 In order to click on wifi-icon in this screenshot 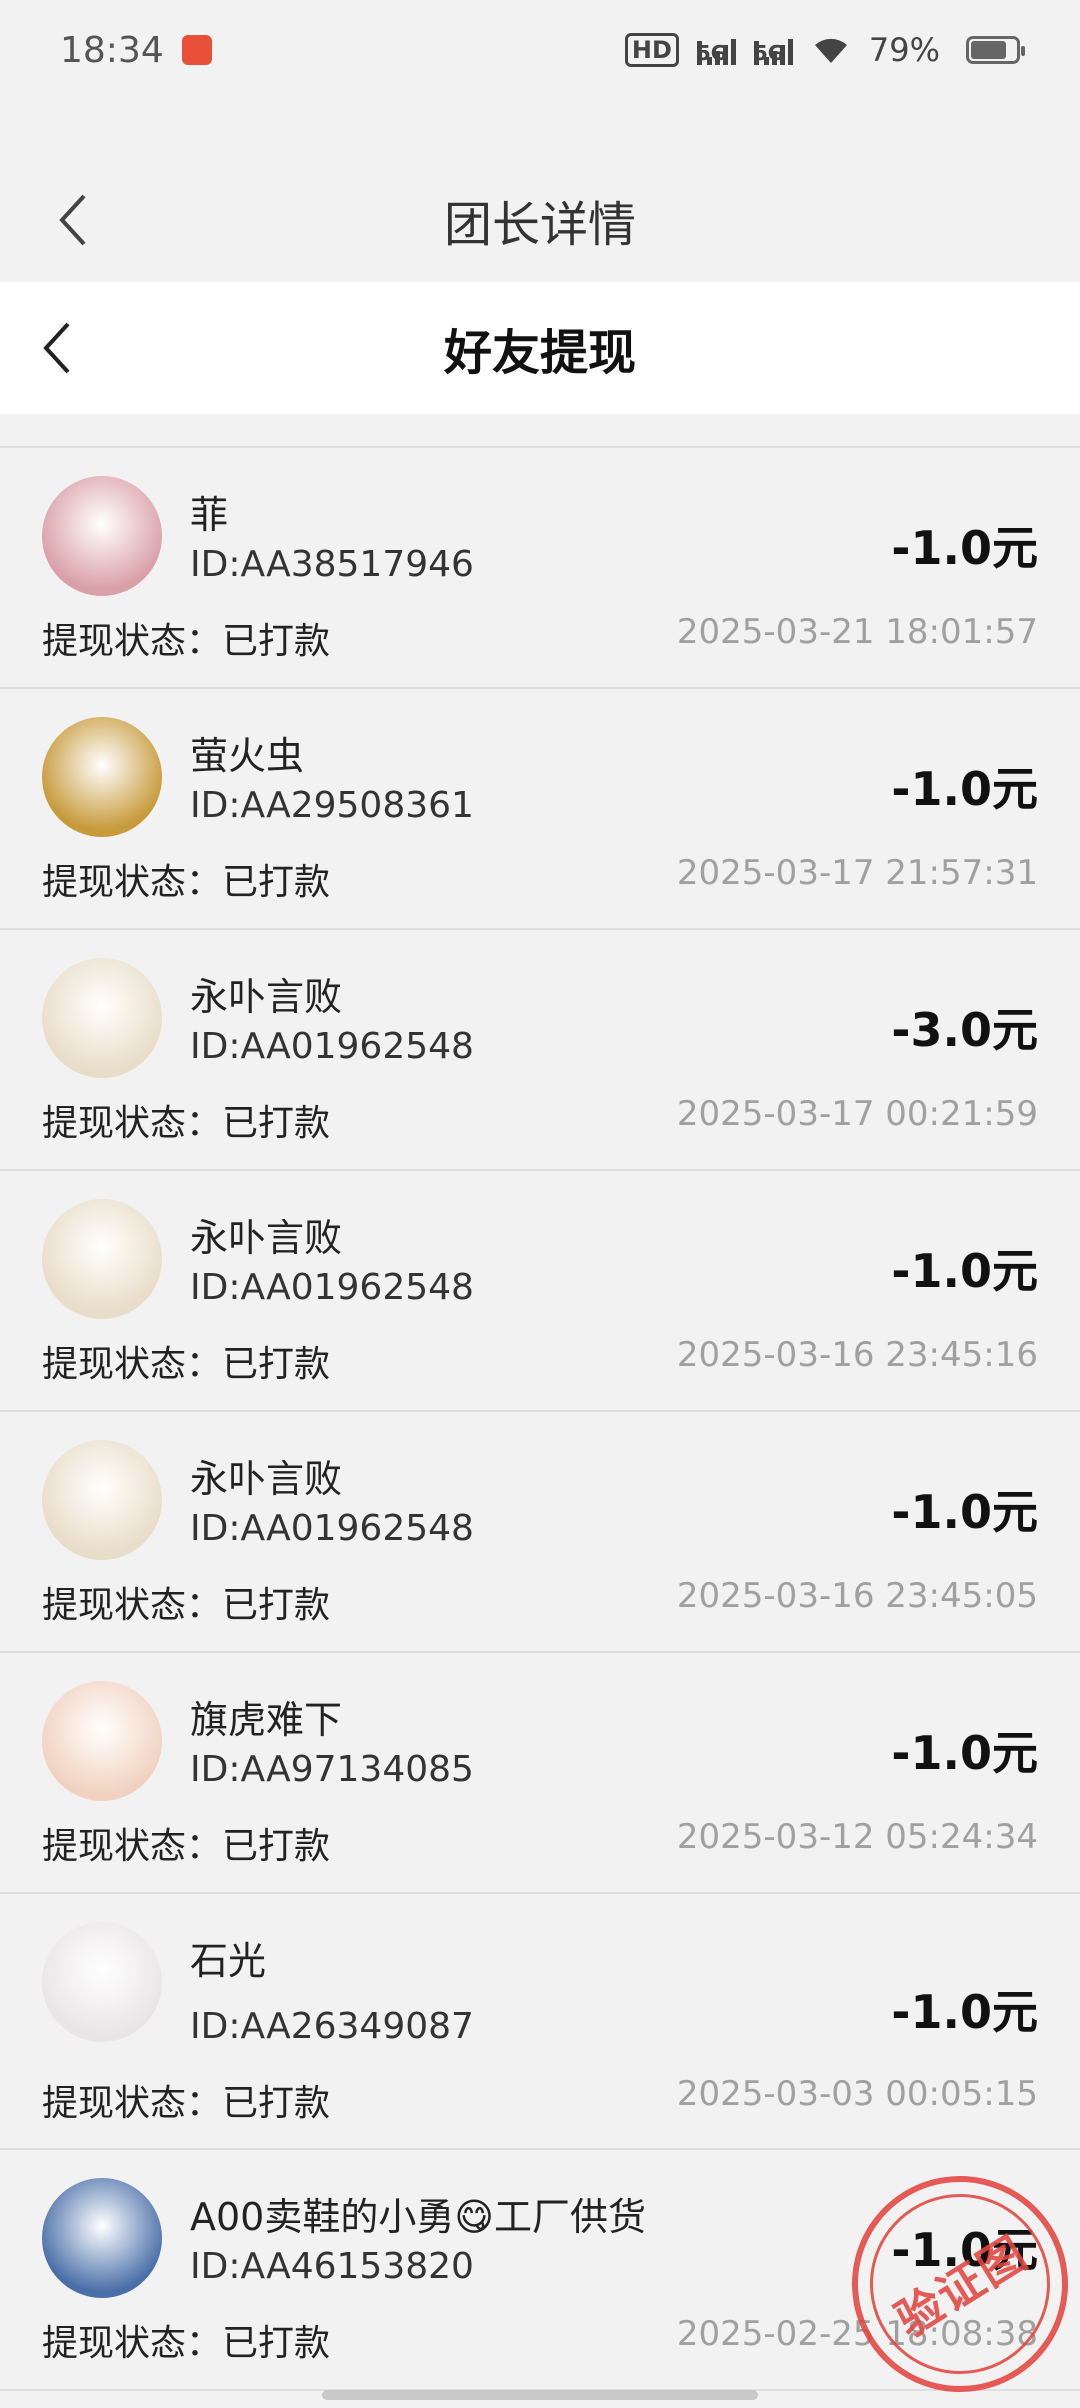, I will do `click(830, 50)`.